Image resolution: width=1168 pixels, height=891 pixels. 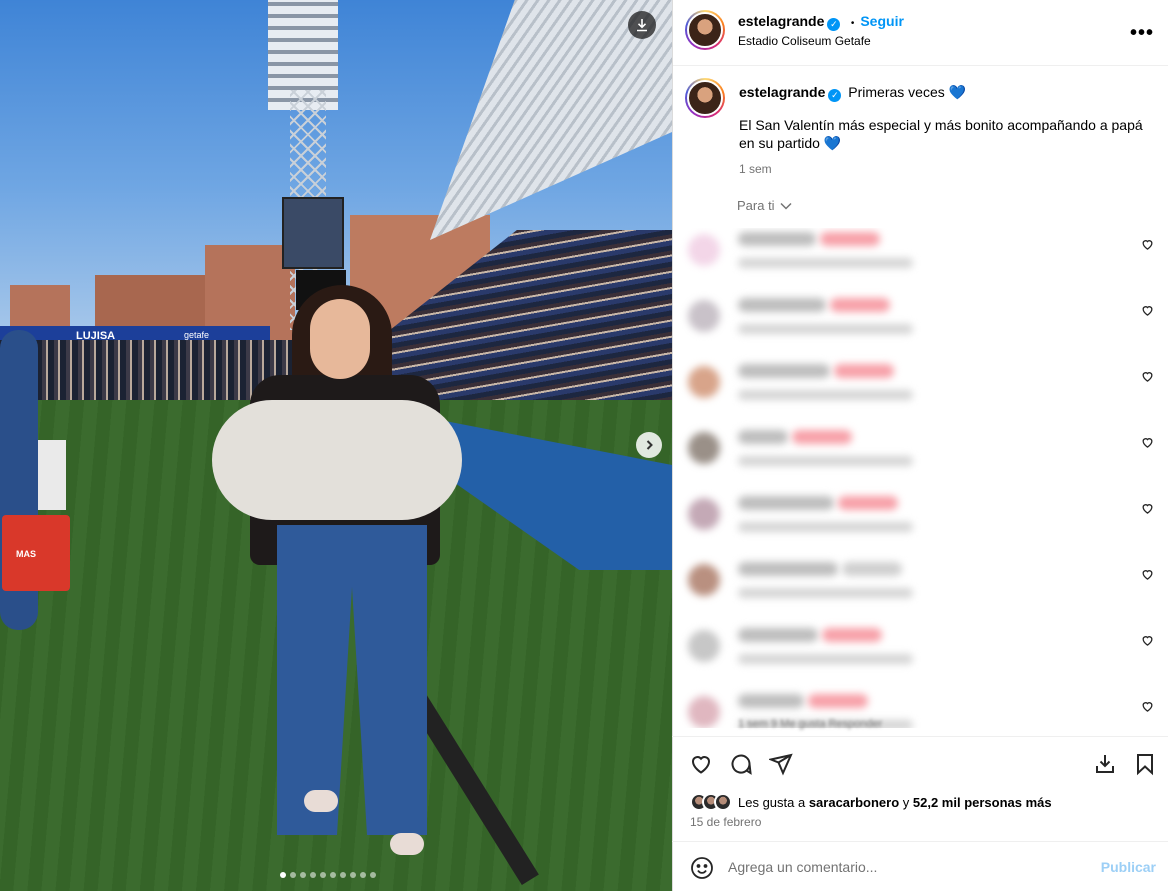 I want to click on comment-input, so click(x=898, y=867).